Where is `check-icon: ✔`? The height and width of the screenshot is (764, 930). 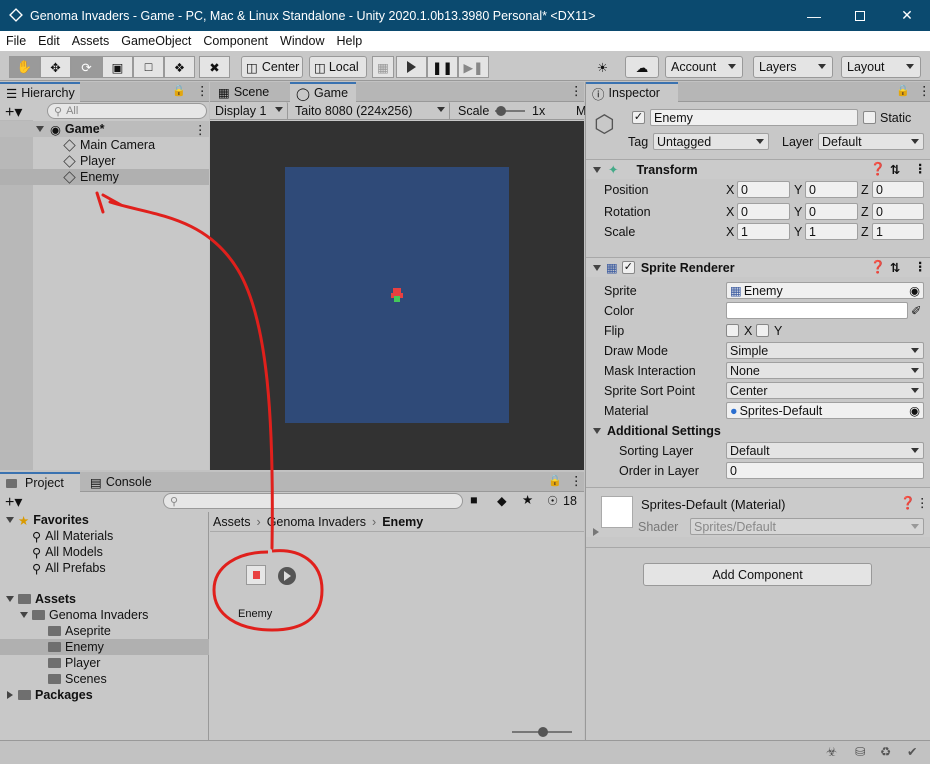
check-icon: ✔ is located at coordinates (912, 751).